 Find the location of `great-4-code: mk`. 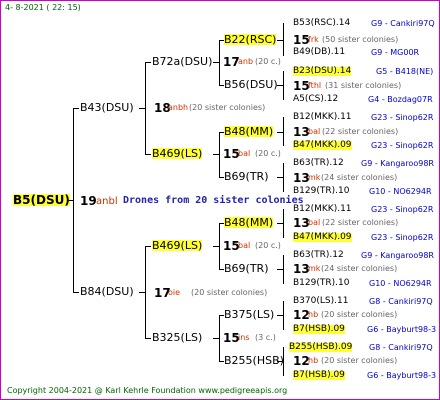

great-4-code: mk is located at coordinates (314, 177).